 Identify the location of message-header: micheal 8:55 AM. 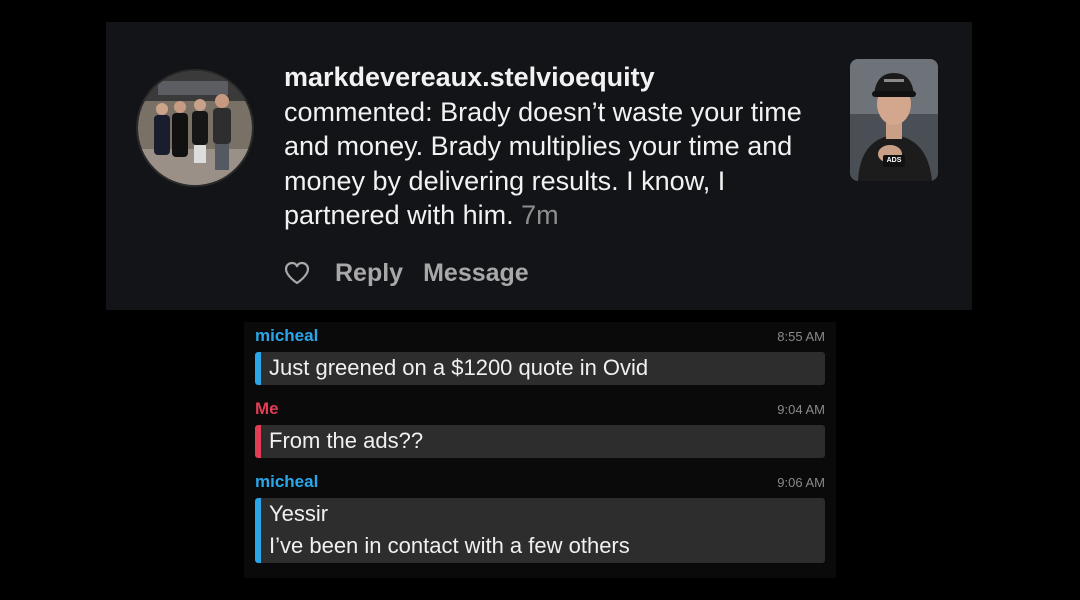
(540, 337).